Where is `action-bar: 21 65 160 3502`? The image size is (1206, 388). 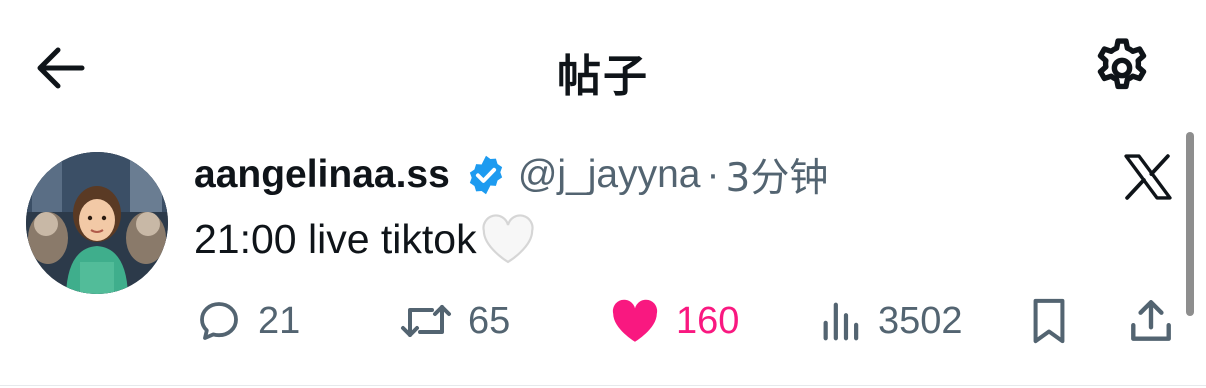 action-bar: 21 65 160 3502 is located at coordinates (689, 321).